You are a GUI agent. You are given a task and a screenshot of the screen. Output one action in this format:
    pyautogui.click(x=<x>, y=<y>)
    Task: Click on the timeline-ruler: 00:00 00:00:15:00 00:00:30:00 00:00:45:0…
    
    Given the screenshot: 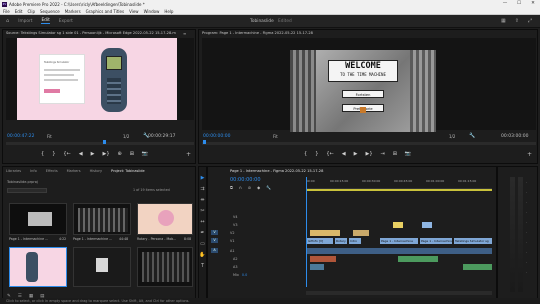 What is the action you would take?
    pyautogui.click(x=399, y=183)
    